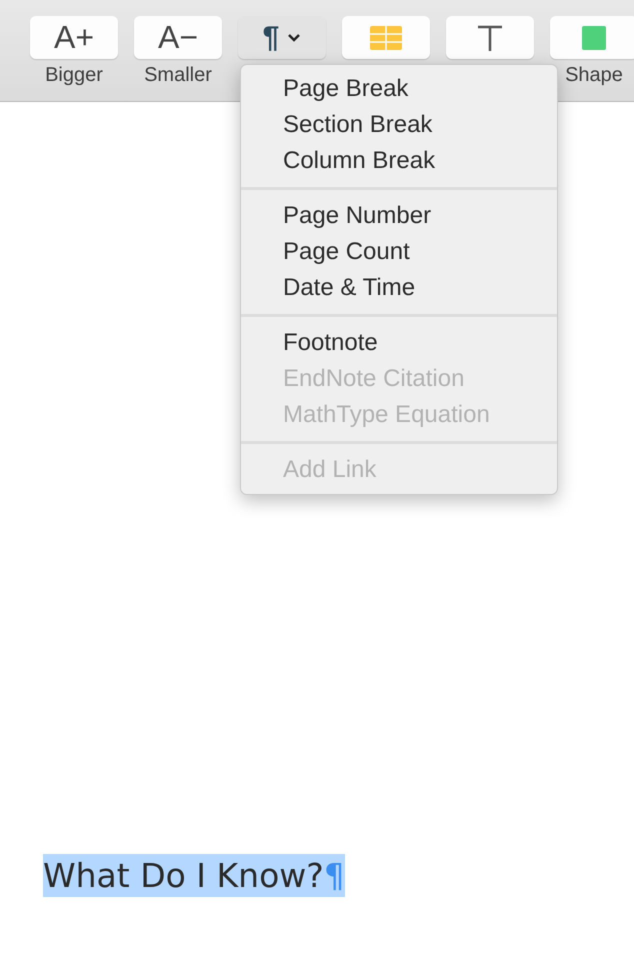 Image resolution: width=634 pixels, height=970 pixels. I want to click on text-icon, so click(490, 37).